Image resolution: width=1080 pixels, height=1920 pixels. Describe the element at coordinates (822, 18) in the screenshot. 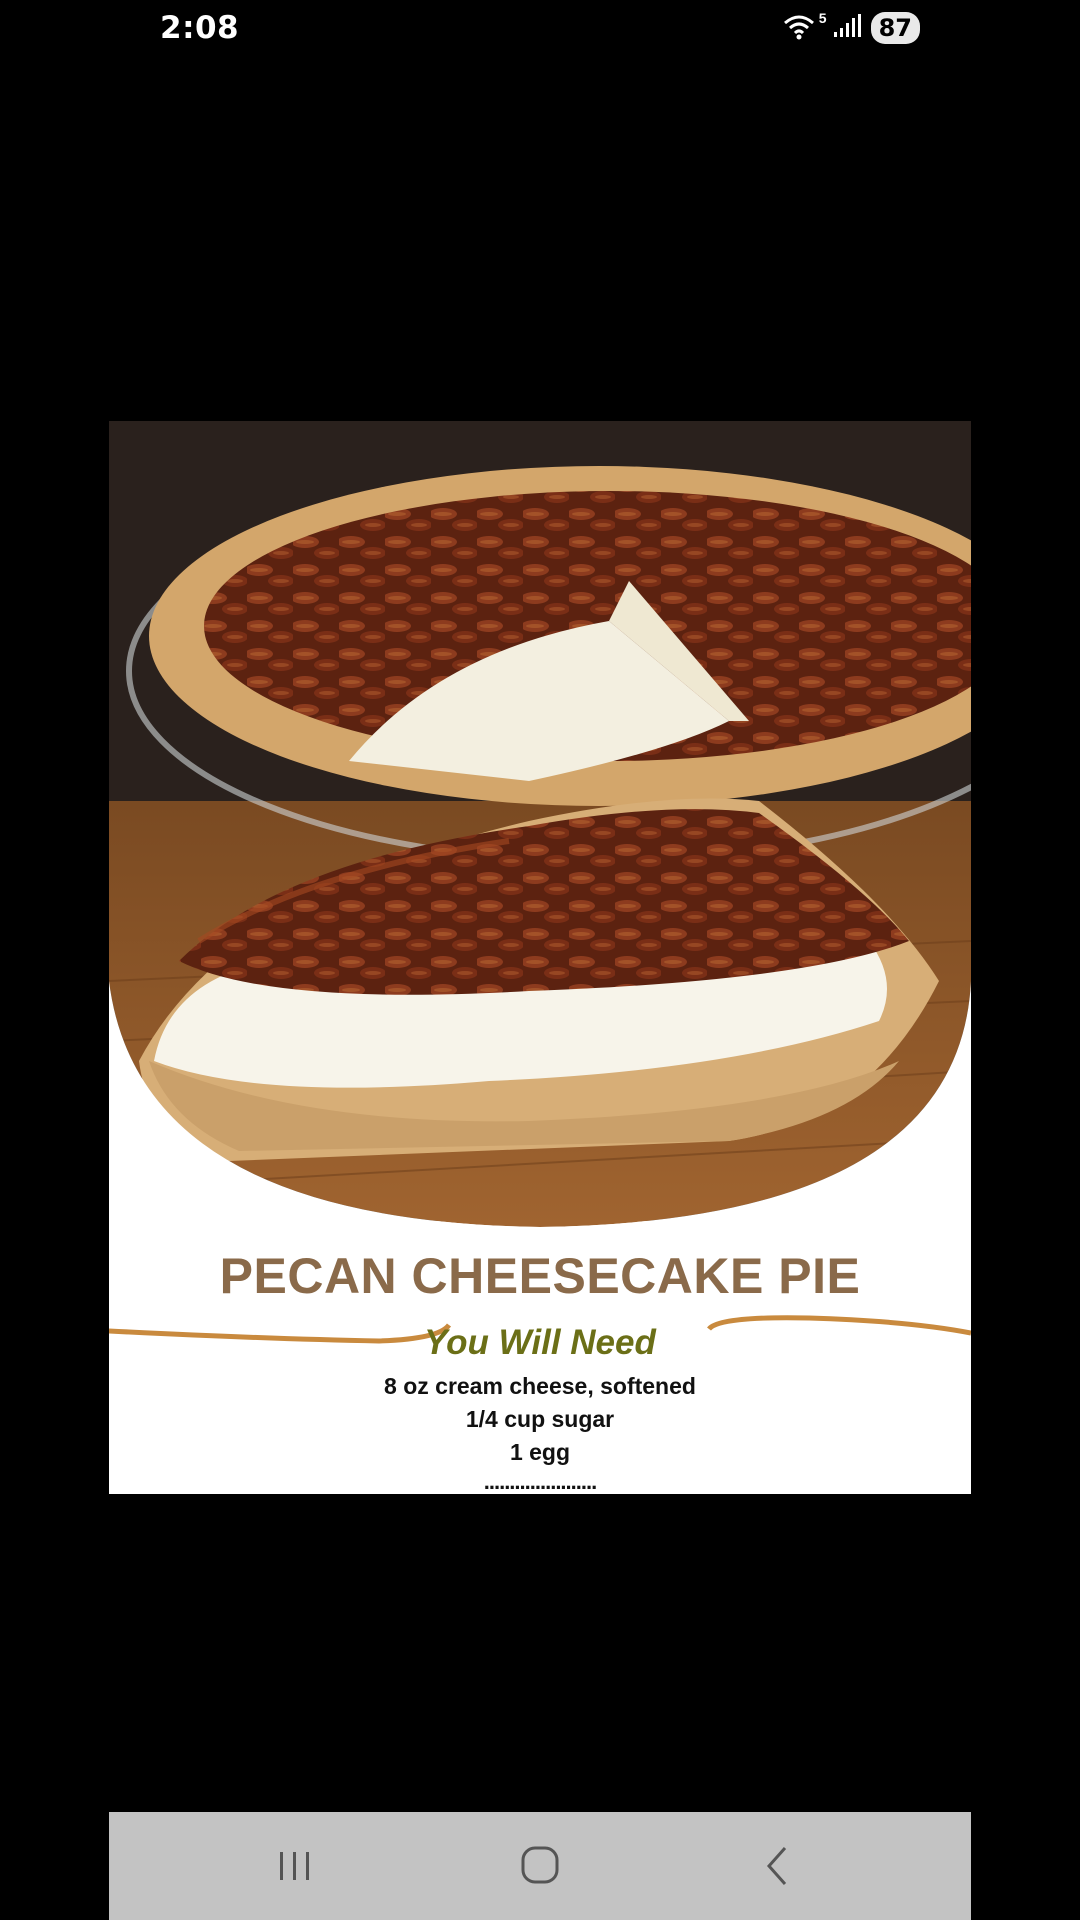

I see `wifi-label: 5` at that location.